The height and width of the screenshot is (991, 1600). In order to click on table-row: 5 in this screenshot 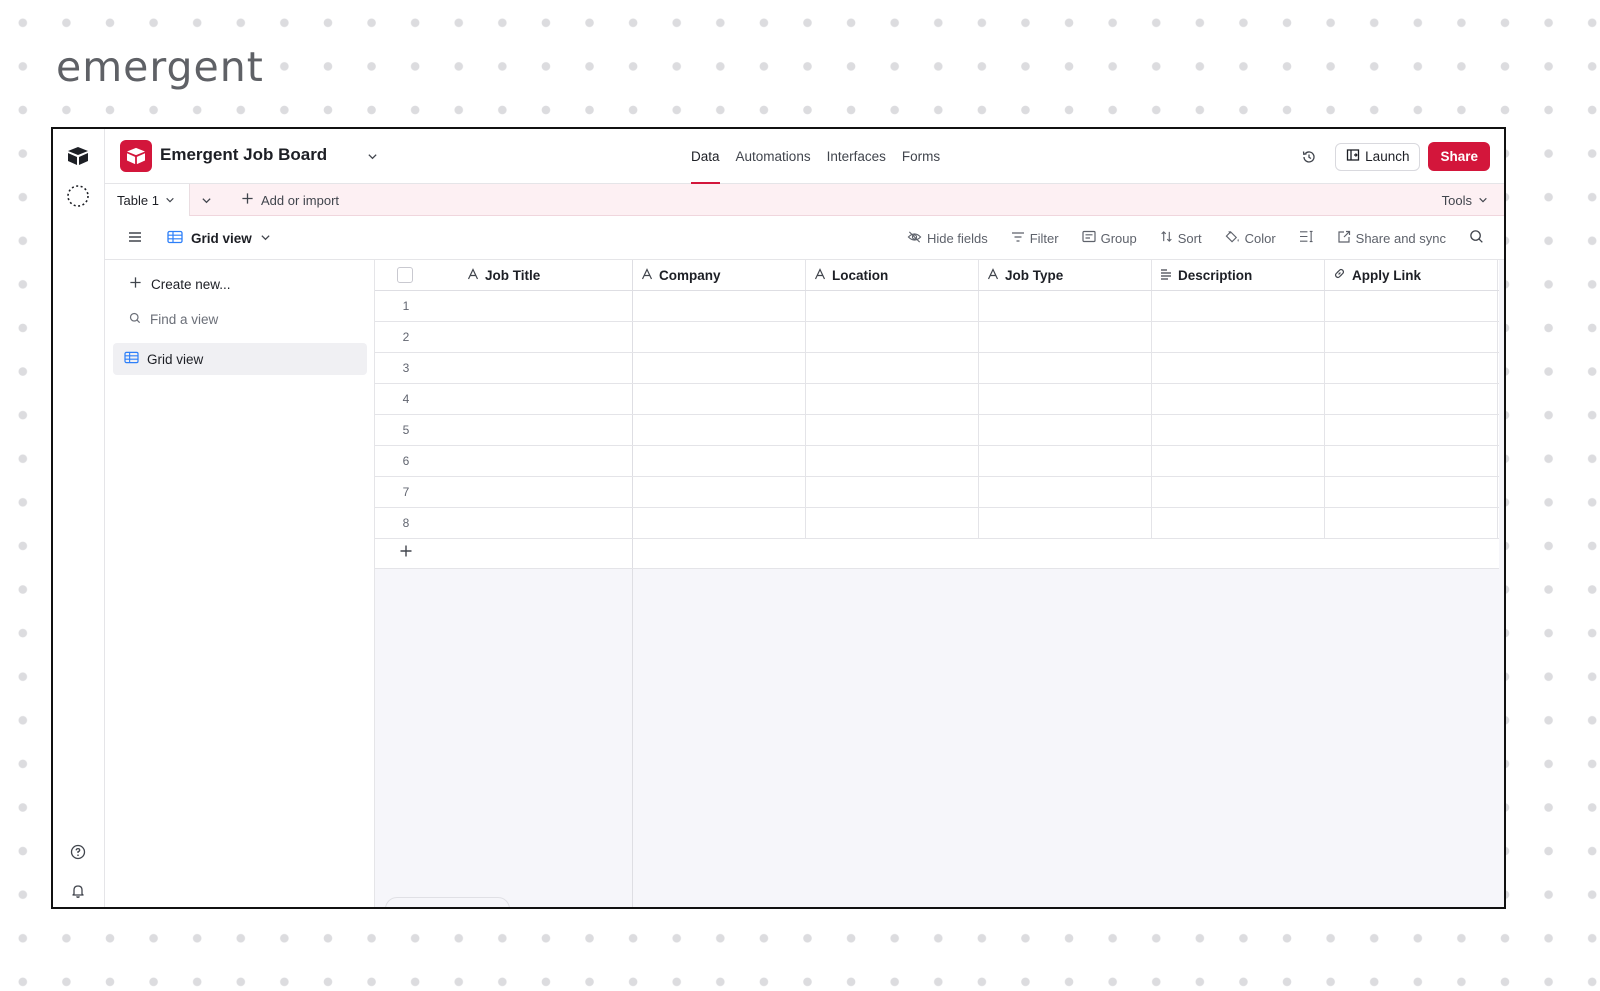, I will do `click(937, 430)`.